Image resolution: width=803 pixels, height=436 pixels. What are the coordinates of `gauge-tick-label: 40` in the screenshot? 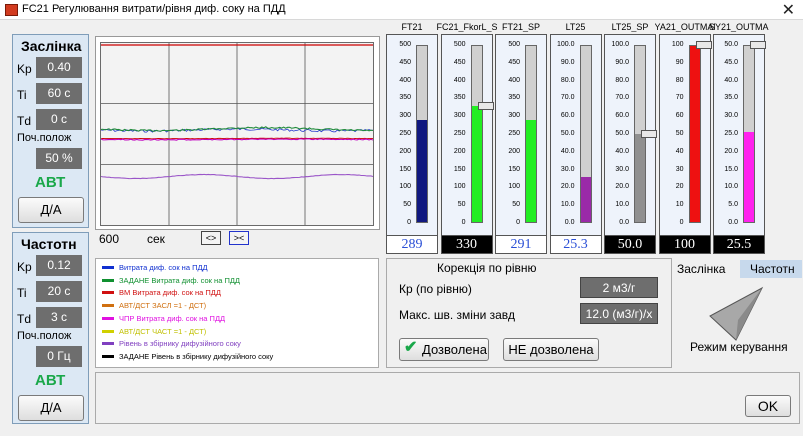 It's located at (679, 151).